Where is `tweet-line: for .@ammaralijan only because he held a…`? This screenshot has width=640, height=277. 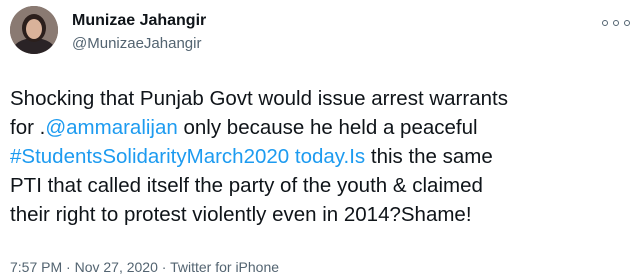
tweet-line: for .@ammaralijan only because he held a… is located at coordinates (321, 127).